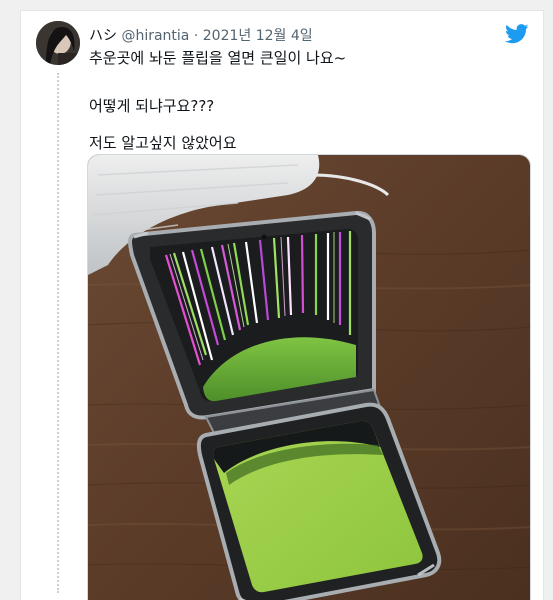 This screenshot has height=600, width=553. I want to click on tweet-date: 2021년 12월 4일, so click(258, 36).